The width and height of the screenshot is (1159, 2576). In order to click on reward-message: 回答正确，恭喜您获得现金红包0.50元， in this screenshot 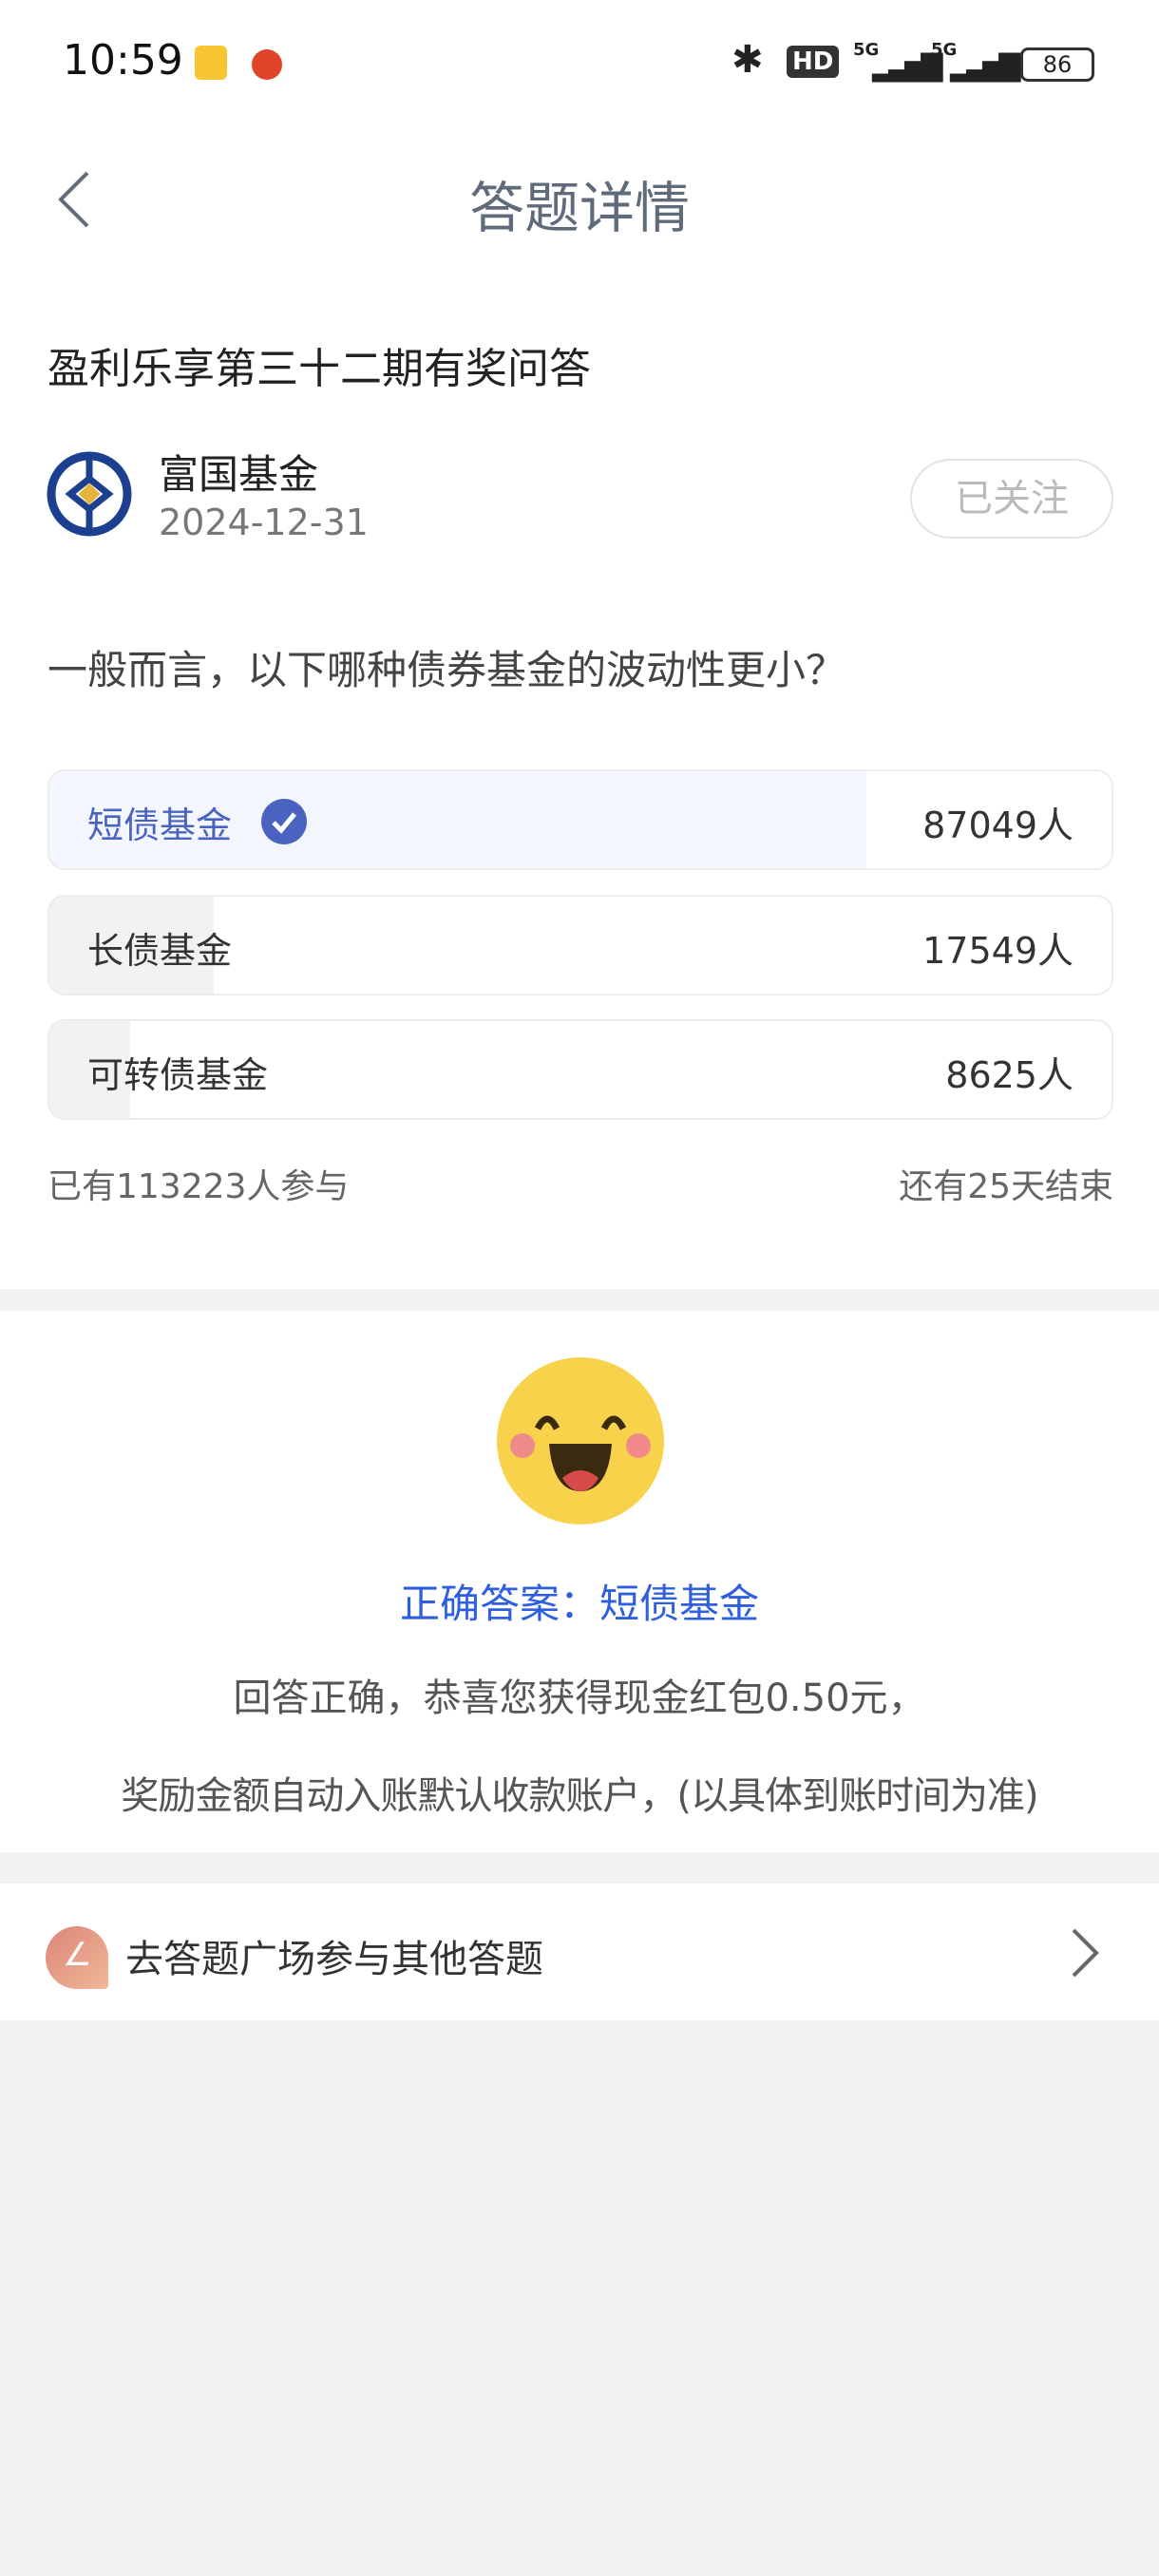, I will do `click(579, 1698)`.